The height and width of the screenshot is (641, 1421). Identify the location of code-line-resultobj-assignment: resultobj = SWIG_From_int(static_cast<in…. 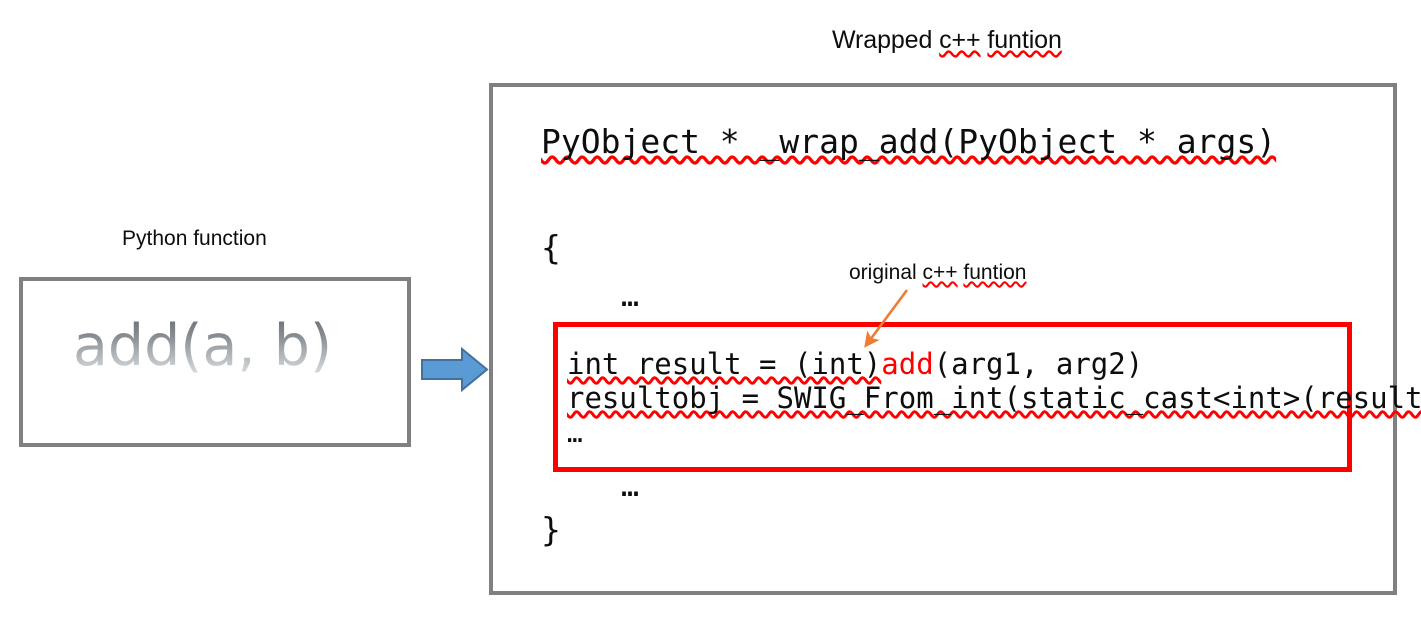
(994, 398).